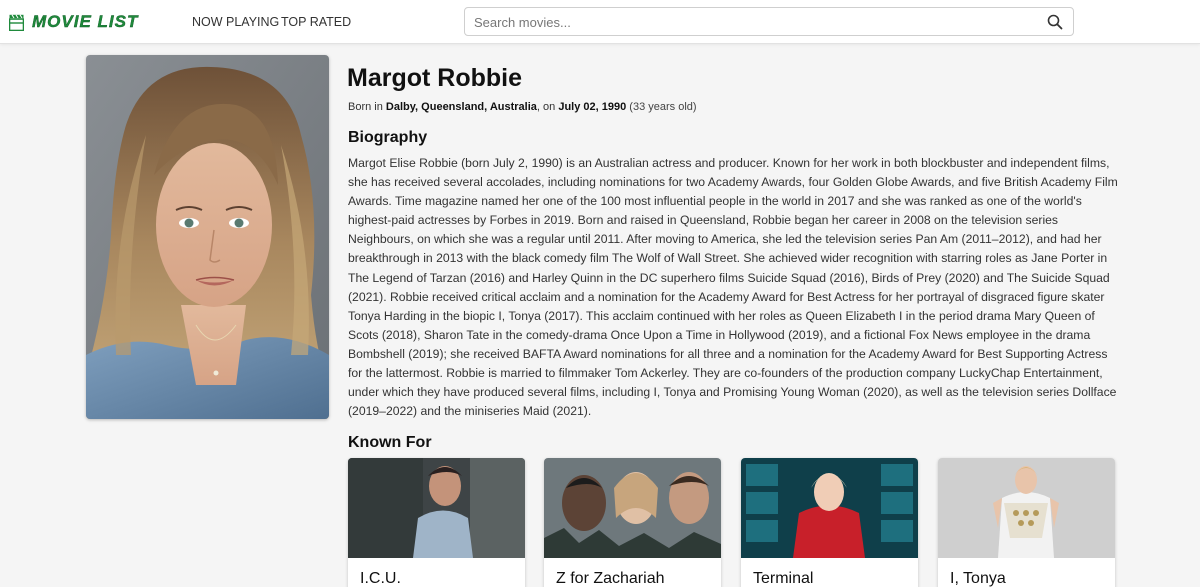 The width and height of the screenshot is (1200, 587). I want to click on born-prefix: Born in, so click(365, 107).